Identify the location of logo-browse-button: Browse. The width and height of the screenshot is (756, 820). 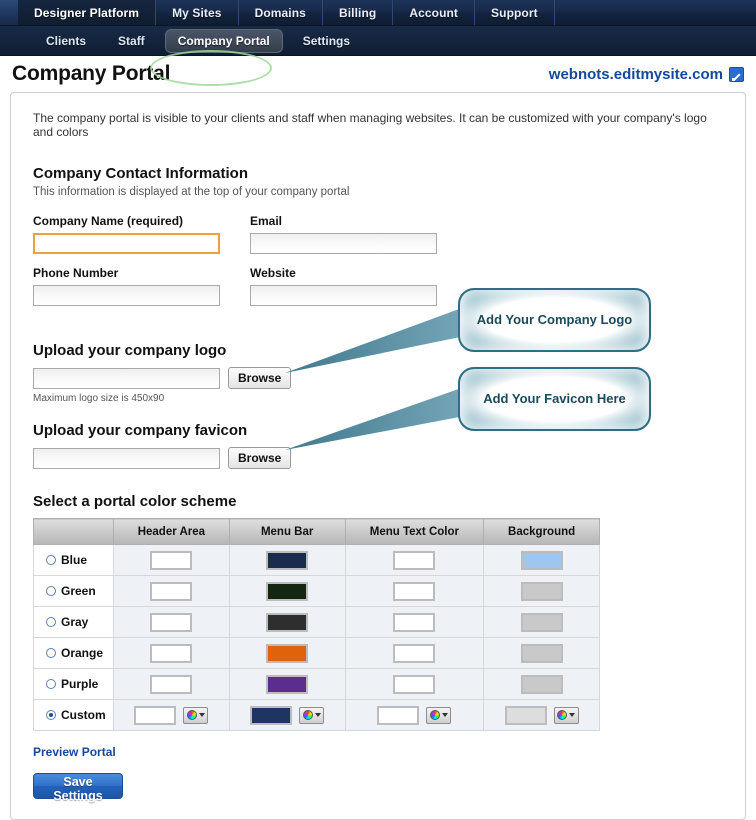
(260, 378).